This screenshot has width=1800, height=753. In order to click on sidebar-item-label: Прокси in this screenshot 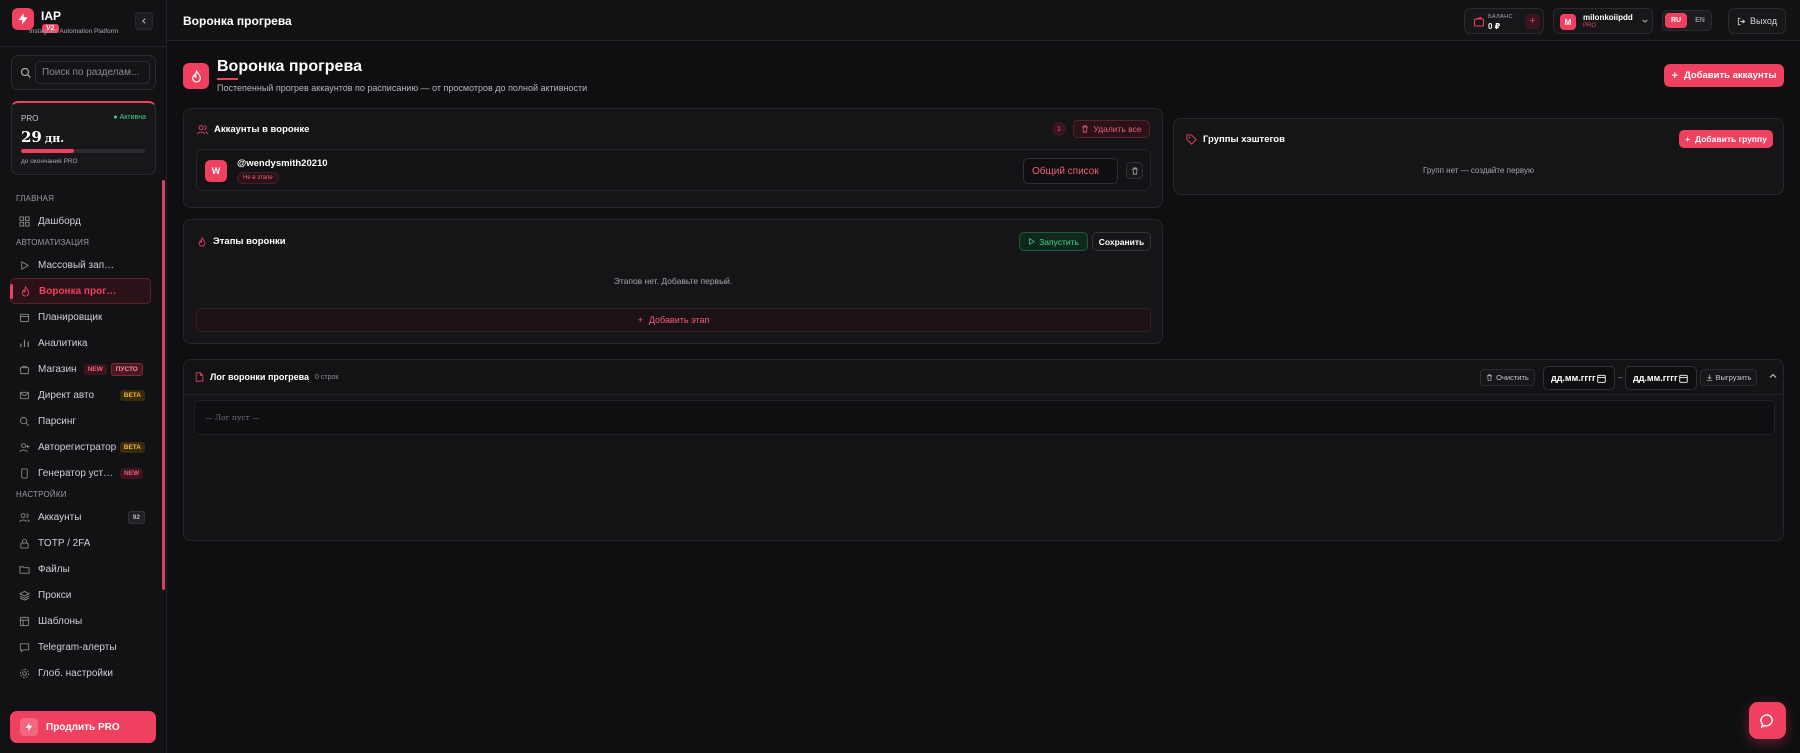, I will do `click(55, 595)`.